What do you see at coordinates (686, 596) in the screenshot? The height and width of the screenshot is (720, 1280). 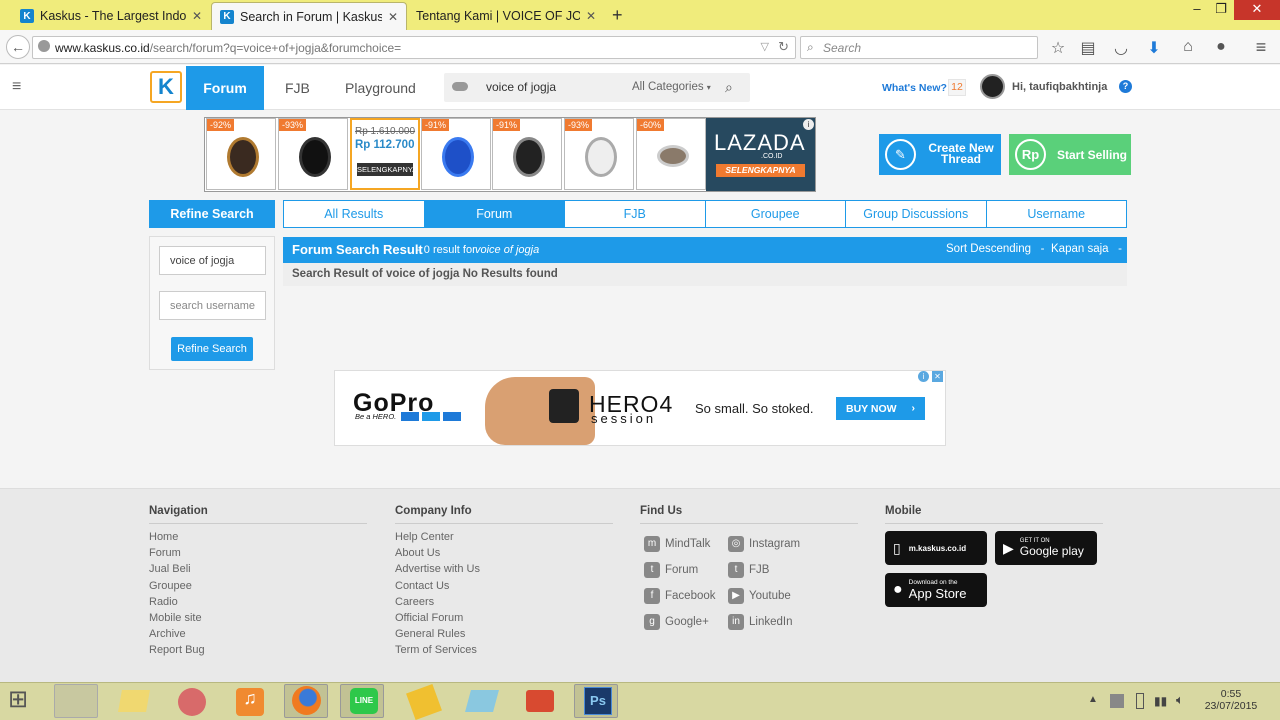 I see `footer-link-facebook: f Facebook` at bounding box center [686, 596].